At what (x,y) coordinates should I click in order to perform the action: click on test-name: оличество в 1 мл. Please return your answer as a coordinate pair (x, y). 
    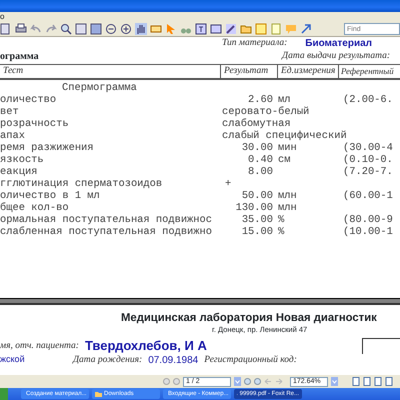
    Looking at the image, I should click on (50, 196).